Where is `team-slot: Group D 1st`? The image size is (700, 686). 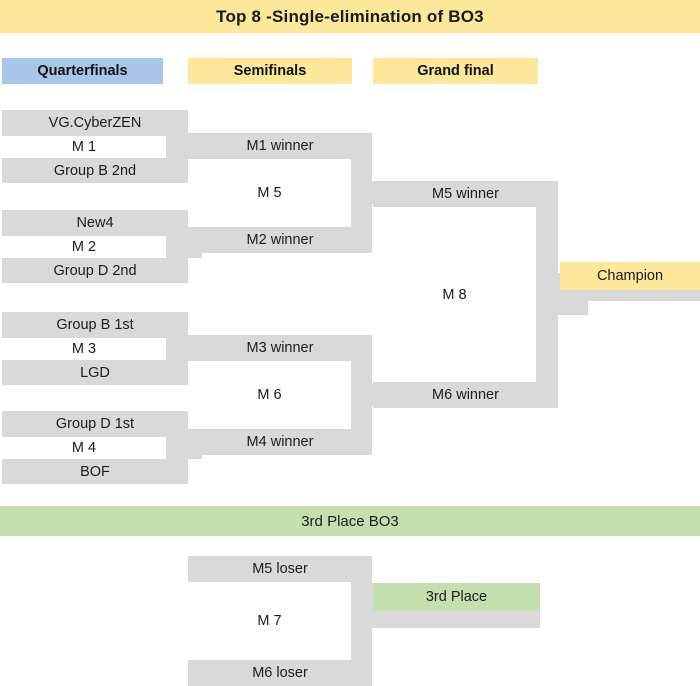 team-slot: Group D 1st is located at coordinates (95, 424).